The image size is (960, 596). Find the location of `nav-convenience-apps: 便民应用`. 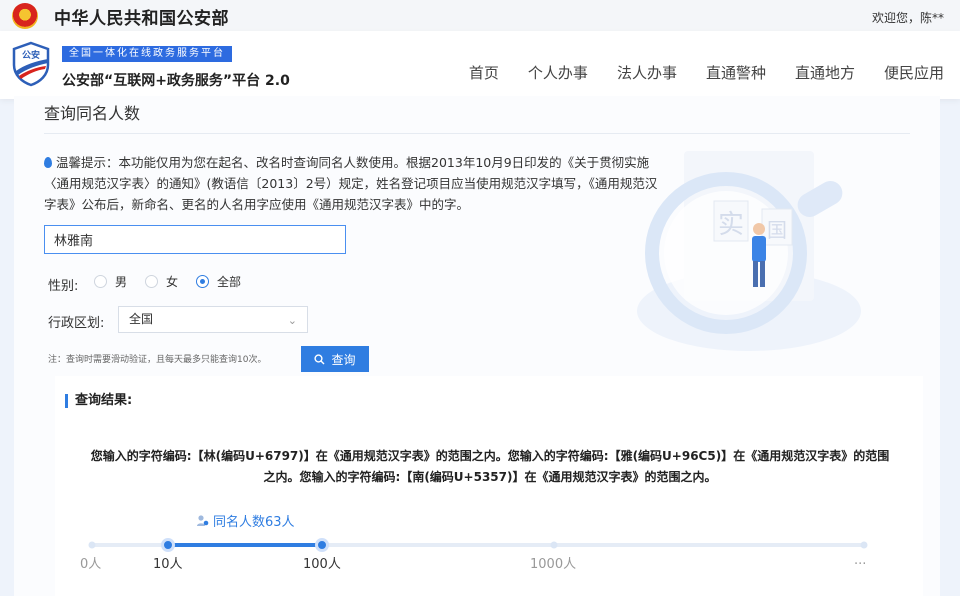

nav-convenience-apps: 便民应用 is located at coordinates (914, 72).